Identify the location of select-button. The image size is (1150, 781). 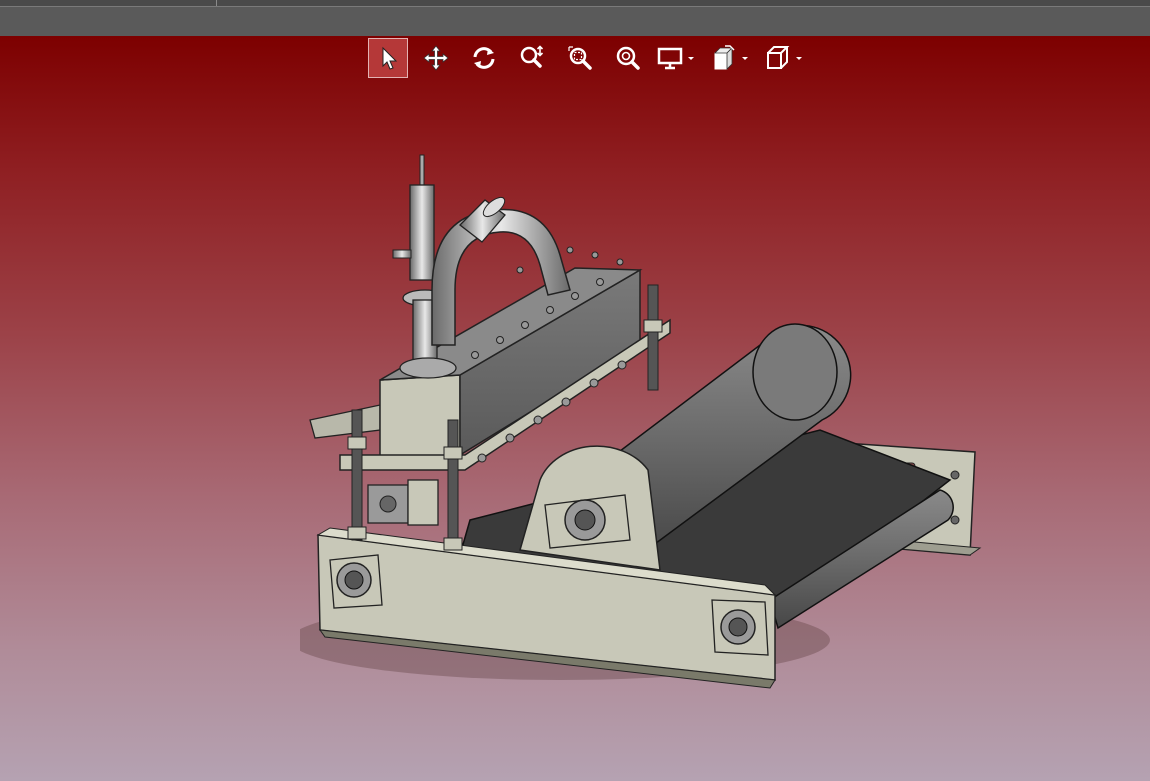
(388, 58).